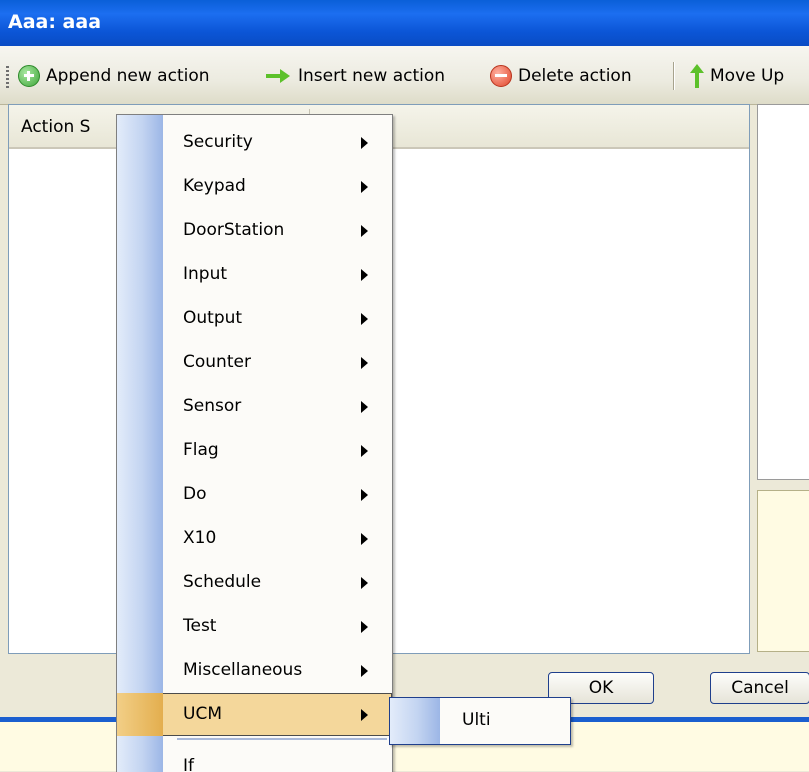  What do you see at coordinates (254, 406) in the screenshot?
I see `menu-item-sensor: Sensor` at bounding box center [254, 406].